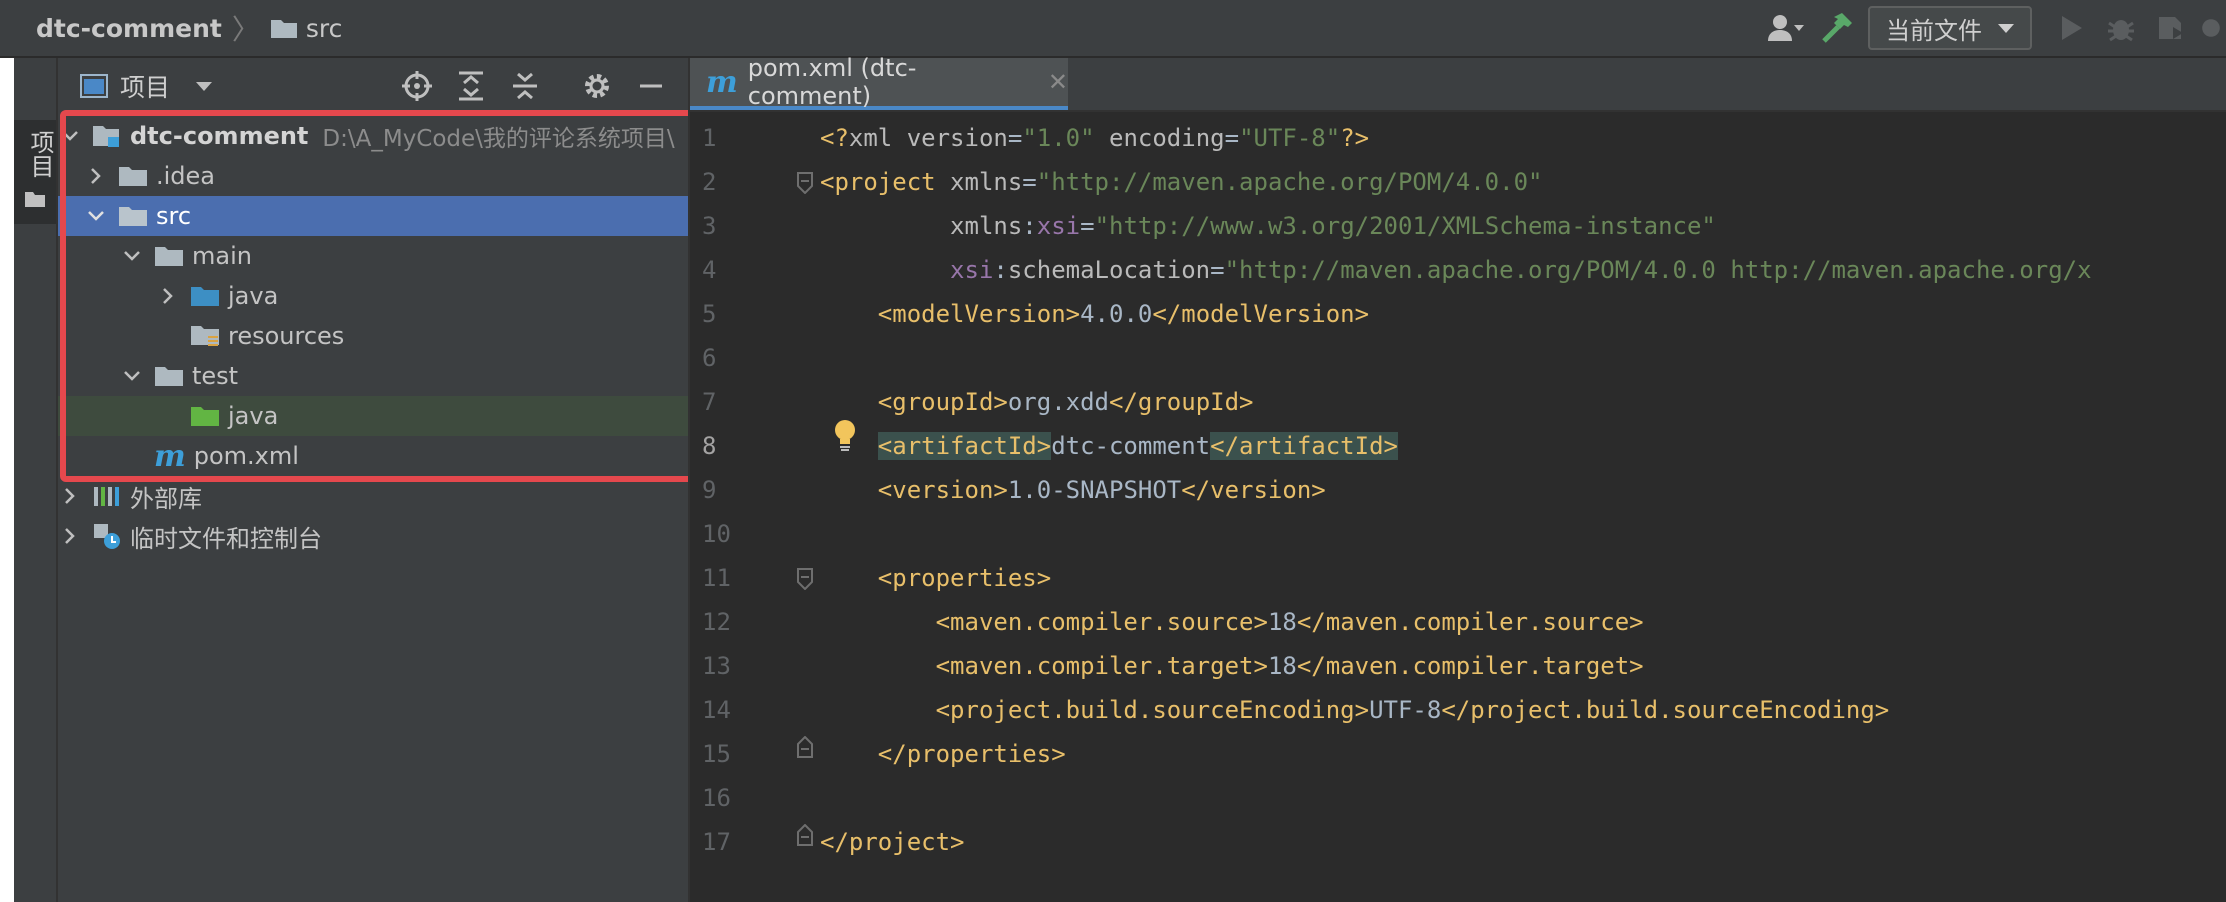 The image size is (2226, 902). Describe the element at coordinates (2211, 28) in the screenshot. I see `profiler-icon` at that location.